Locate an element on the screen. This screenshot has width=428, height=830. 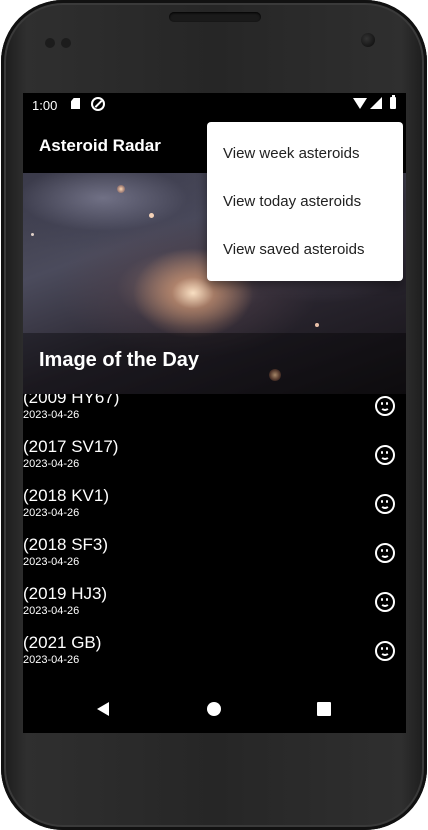
navigation-bar is located at coordinates (214, 709).